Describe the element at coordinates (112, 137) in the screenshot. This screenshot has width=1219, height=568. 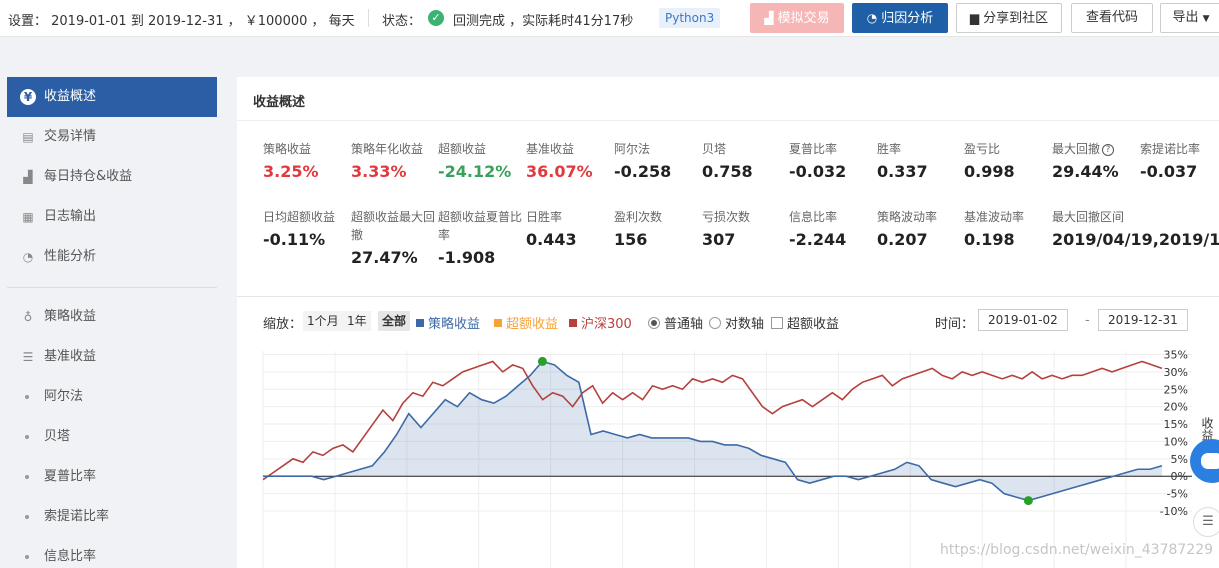
I see `sidebar-item-trades: ▤ 交易详情` at that location.